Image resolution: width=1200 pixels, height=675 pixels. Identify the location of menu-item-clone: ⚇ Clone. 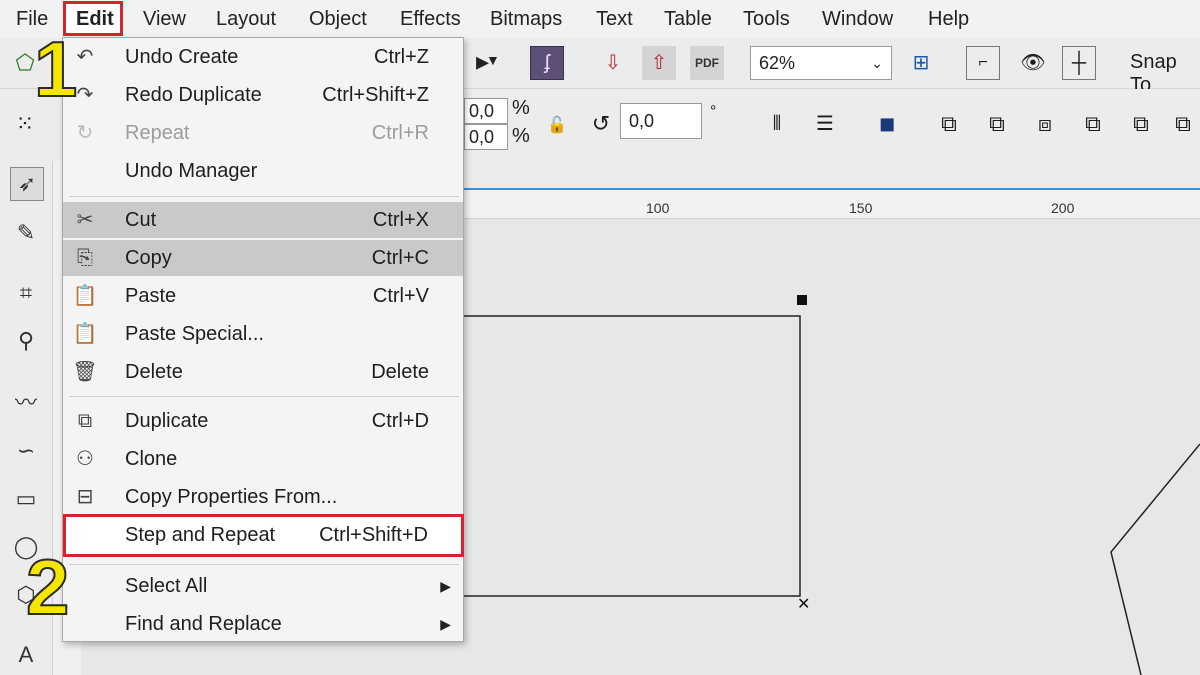
(263, 459).